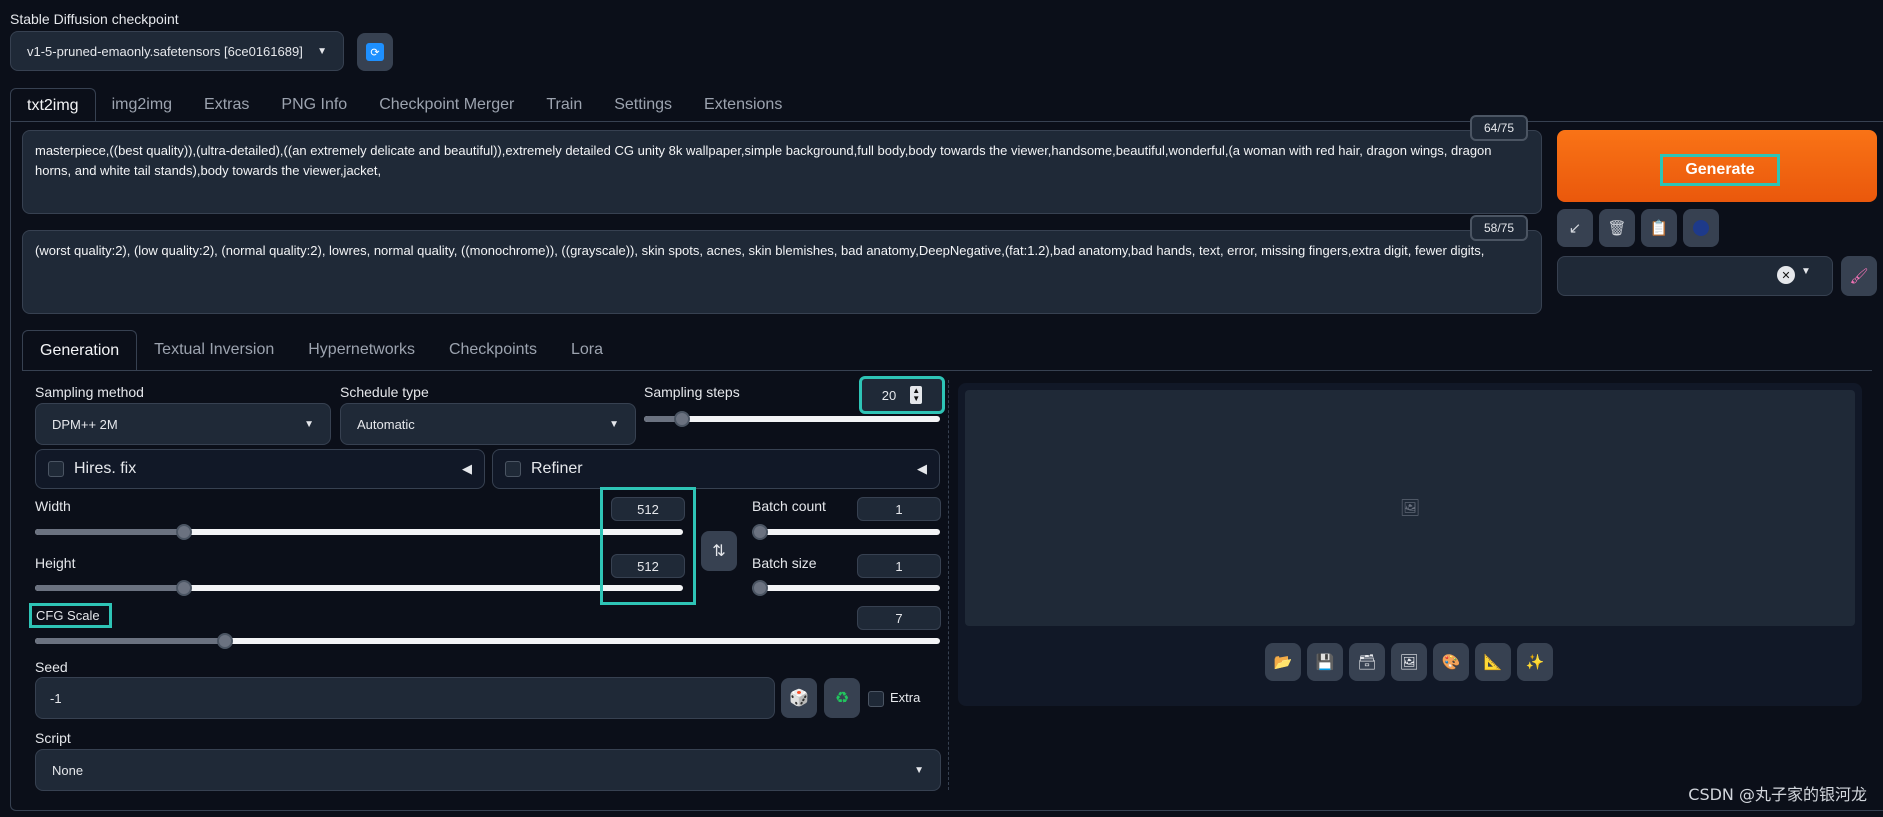  I want to click on height-thumb, so click(184, 588).